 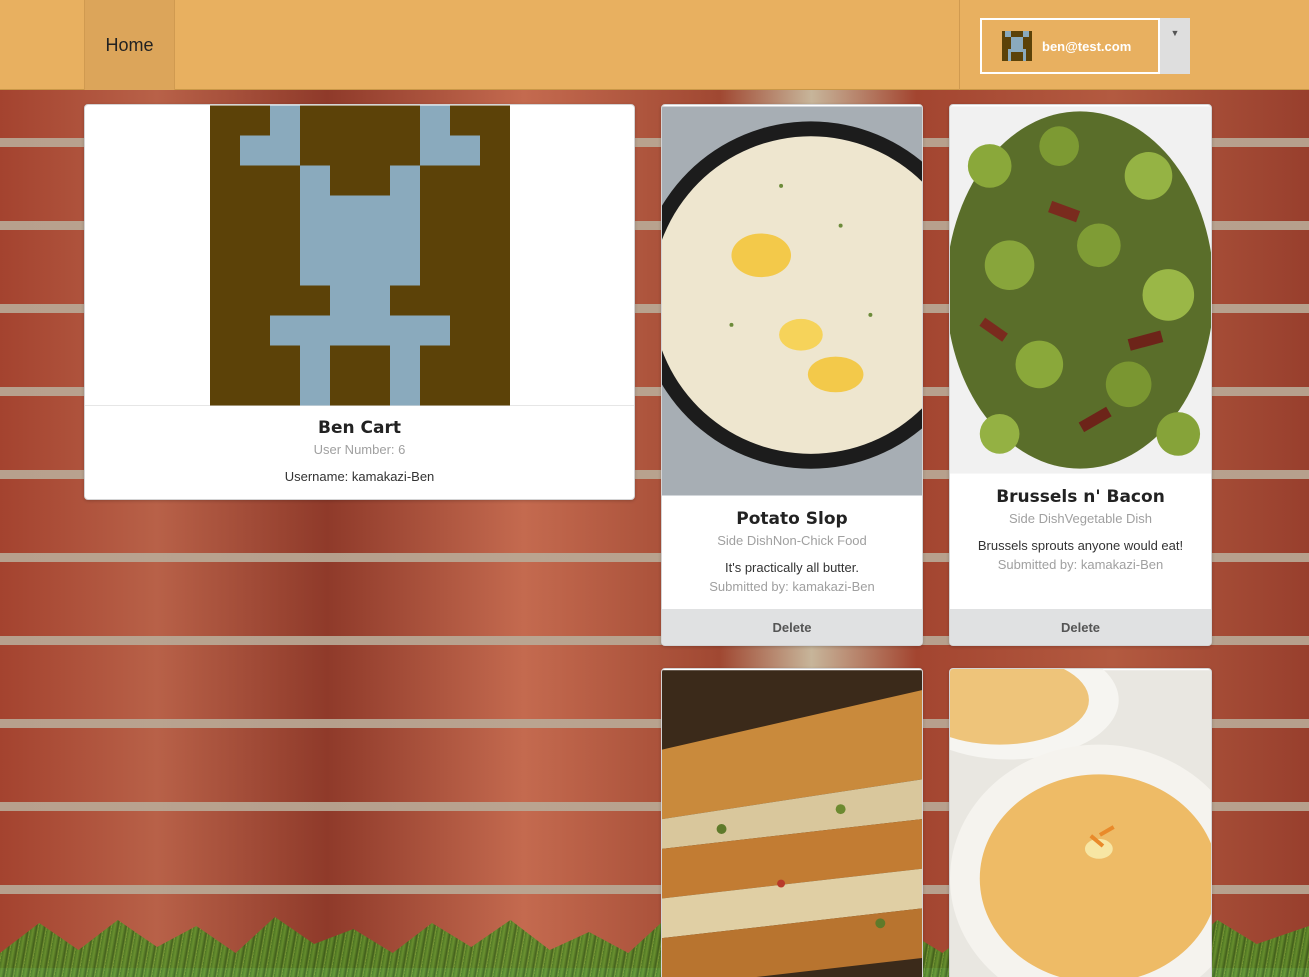 I want to click on profile-avatar-image, so click(x=359, y=255).